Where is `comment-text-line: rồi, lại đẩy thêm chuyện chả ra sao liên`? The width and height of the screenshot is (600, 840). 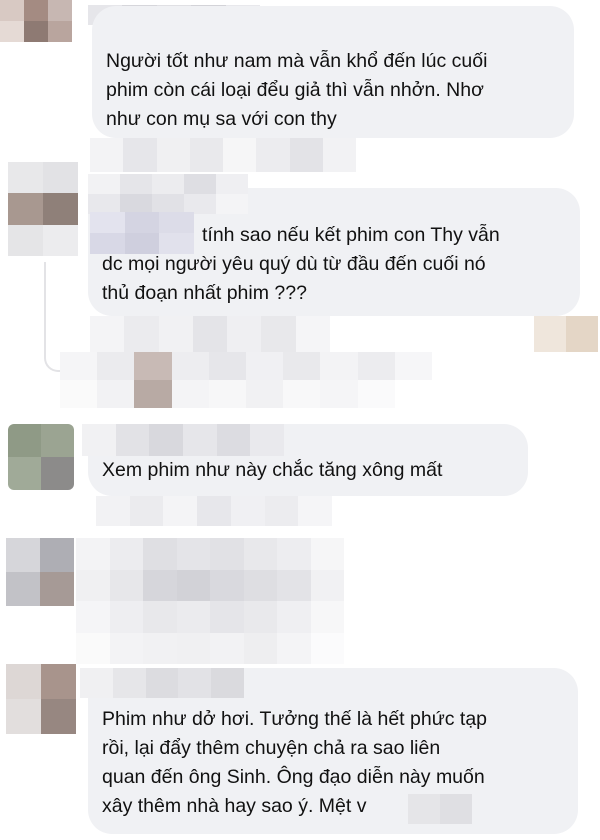 comment-text-line: rồi, lại đẩy thêm chuyện chả ra sao liên is located at coordinates (271, 748).